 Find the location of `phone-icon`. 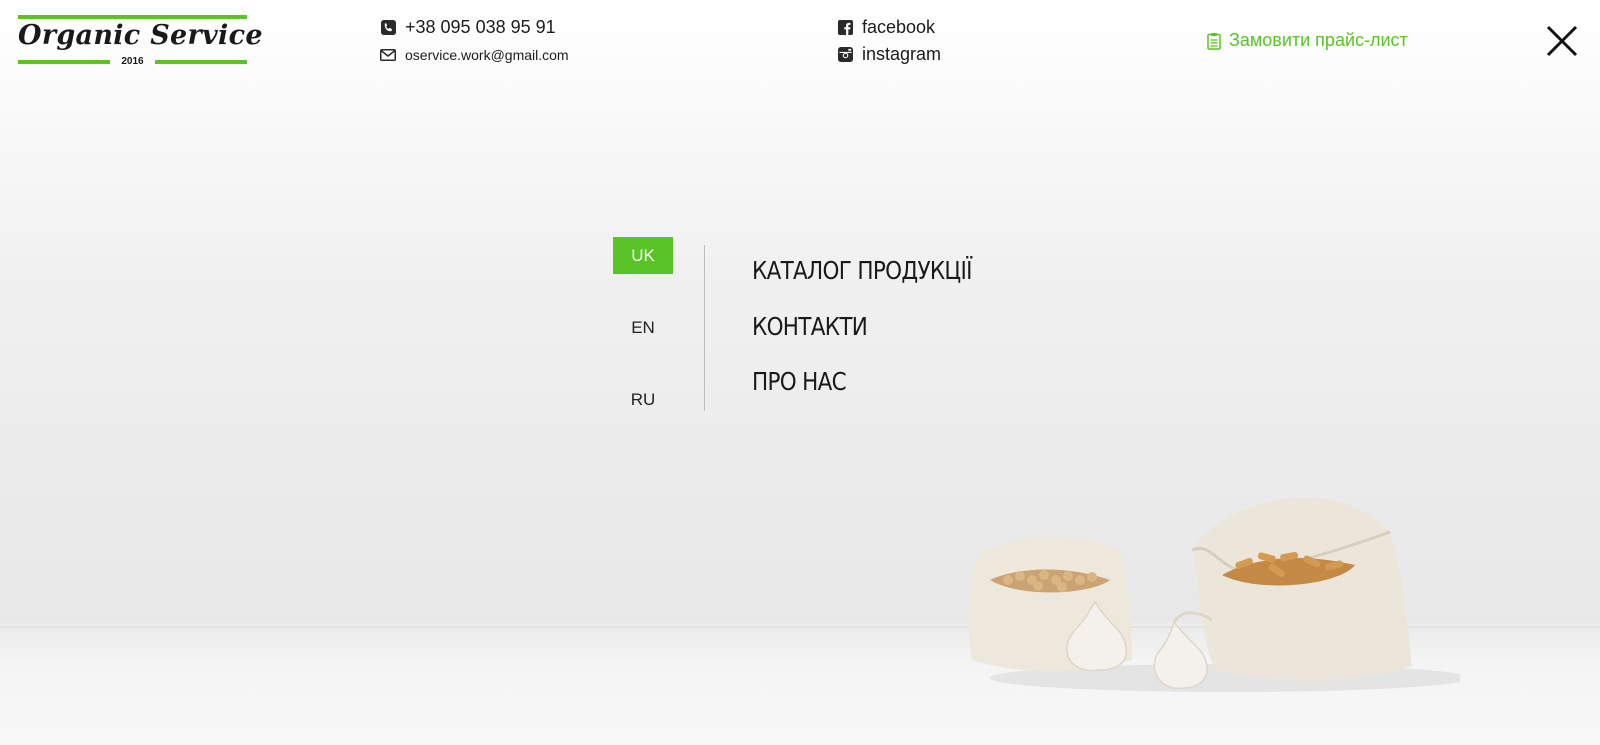

phone-icon is located at coordinates (388, 28).